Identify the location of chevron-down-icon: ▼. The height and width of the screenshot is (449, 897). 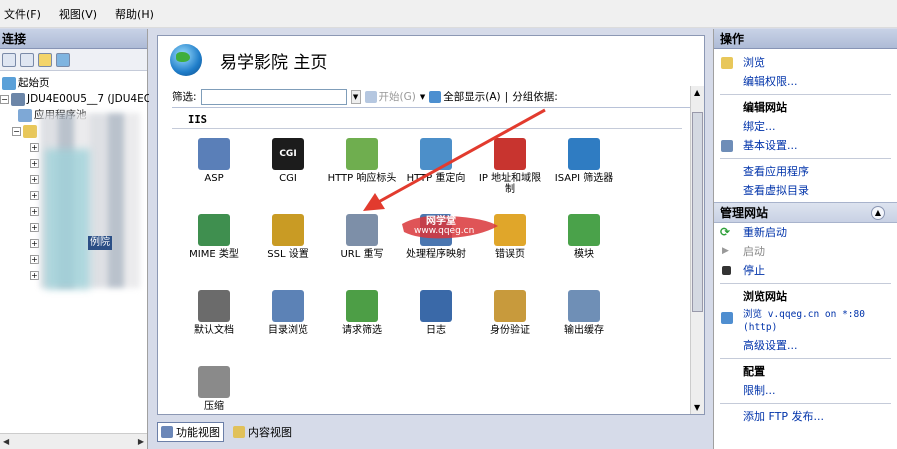
(422, 97).